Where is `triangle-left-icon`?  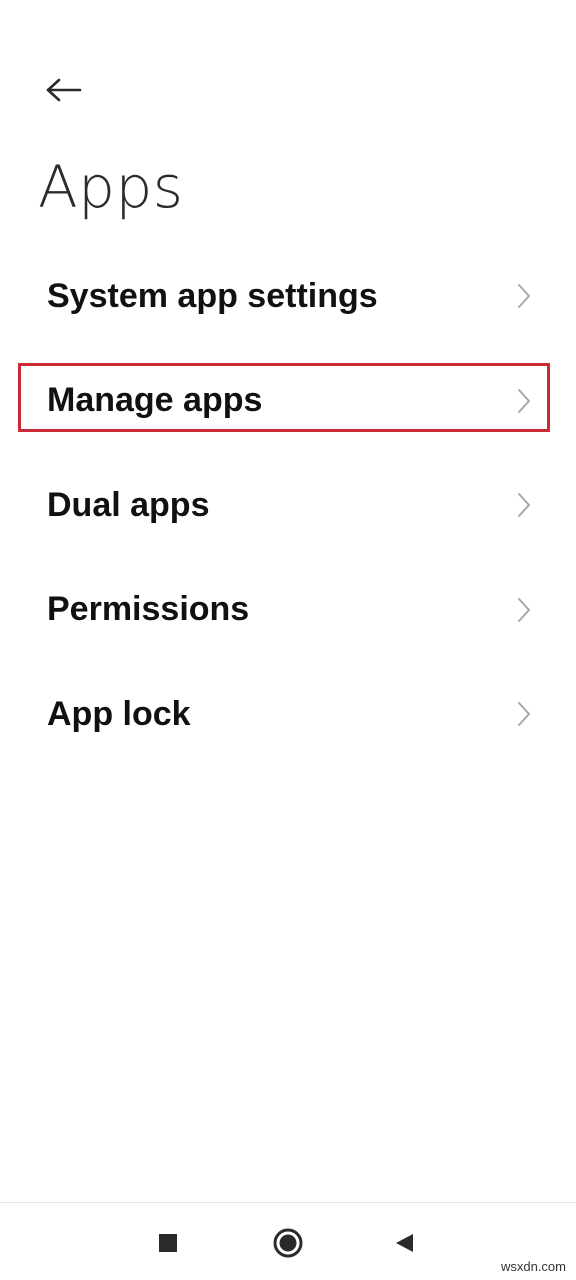
triangle-left-icon is located at coordinates (404, 1243).